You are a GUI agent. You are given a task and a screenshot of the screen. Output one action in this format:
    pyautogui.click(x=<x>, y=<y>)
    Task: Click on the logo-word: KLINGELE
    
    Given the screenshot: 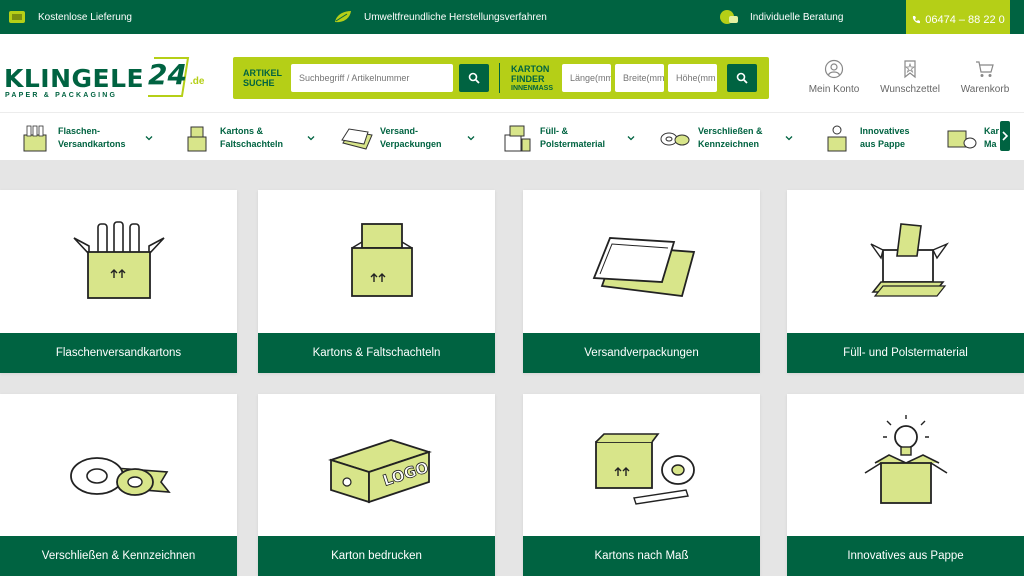 What is the action you would take?
    pyautogui.click(x=74, y=78)
    